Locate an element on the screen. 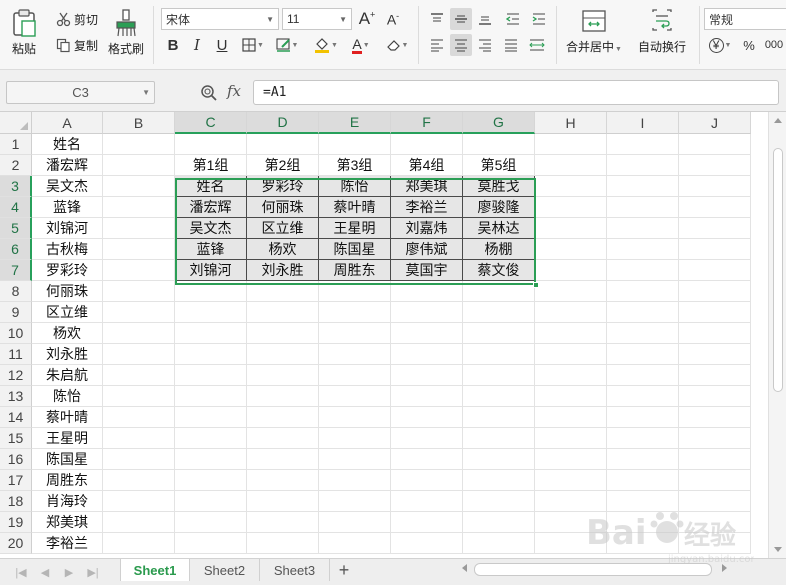 This screenshot has width=786, height=585. next-sheet-icon: ▶ is located at coordinates (69, 572).